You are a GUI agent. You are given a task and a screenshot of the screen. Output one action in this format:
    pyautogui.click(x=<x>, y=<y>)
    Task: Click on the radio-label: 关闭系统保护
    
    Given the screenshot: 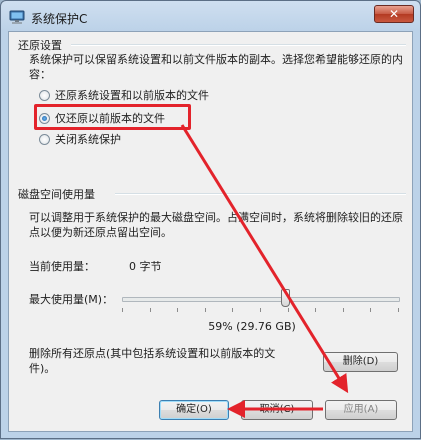 What is the action you would take?
    pyautogui.click(x=88, y=139)
    